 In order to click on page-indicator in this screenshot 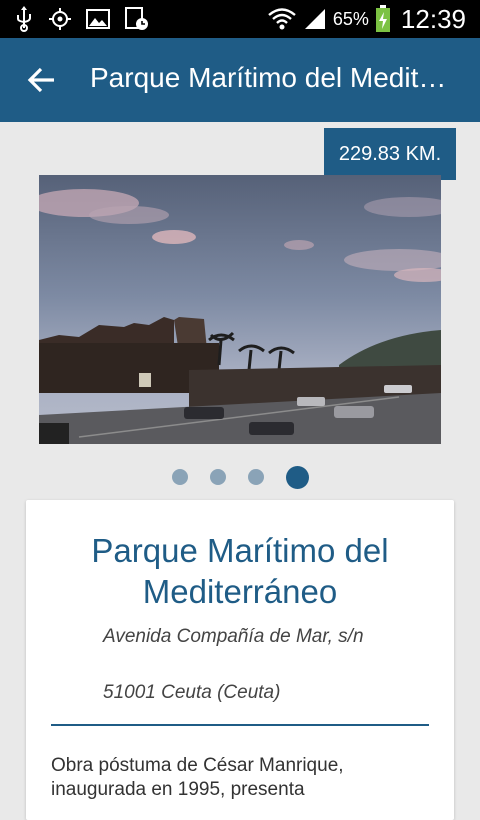, I will do `click(240, 477)`.